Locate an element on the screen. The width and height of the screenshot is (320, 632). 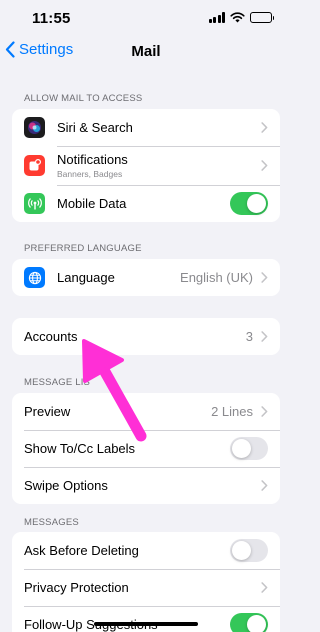
preview-row: Preview 2 Lines is located at coordinates (146, 411).